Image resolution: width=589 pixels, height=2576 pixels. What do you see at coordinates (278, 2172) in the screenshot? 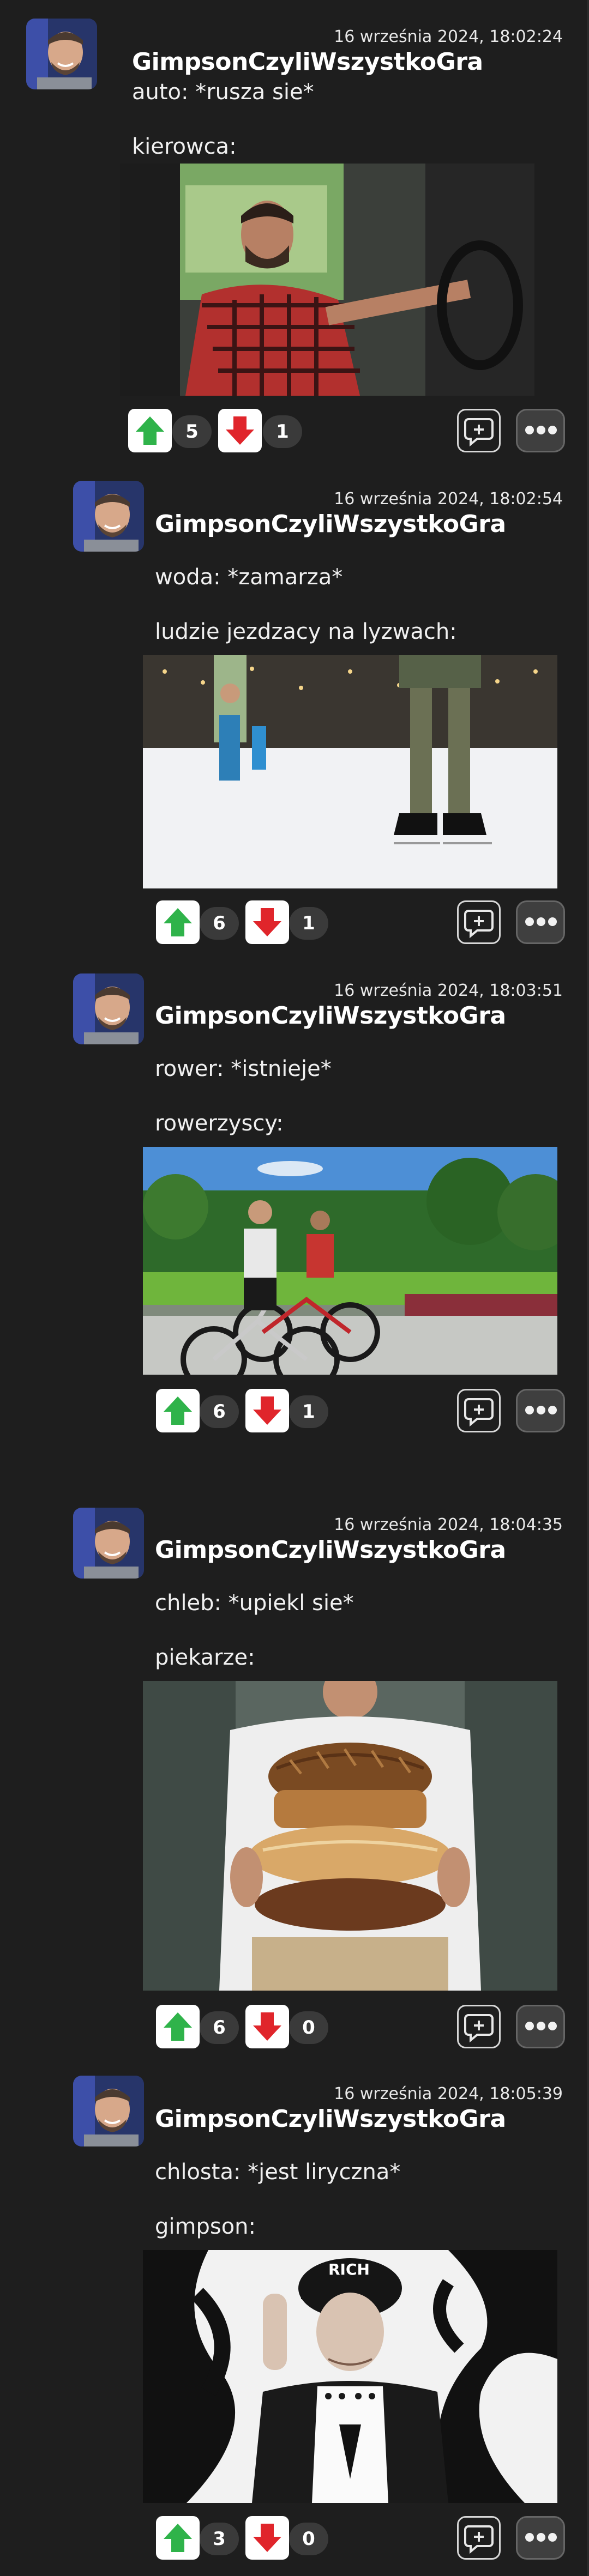
I see `post-text-line: chlosta: *jest liryczna*` at bounding box center [278, 2172].